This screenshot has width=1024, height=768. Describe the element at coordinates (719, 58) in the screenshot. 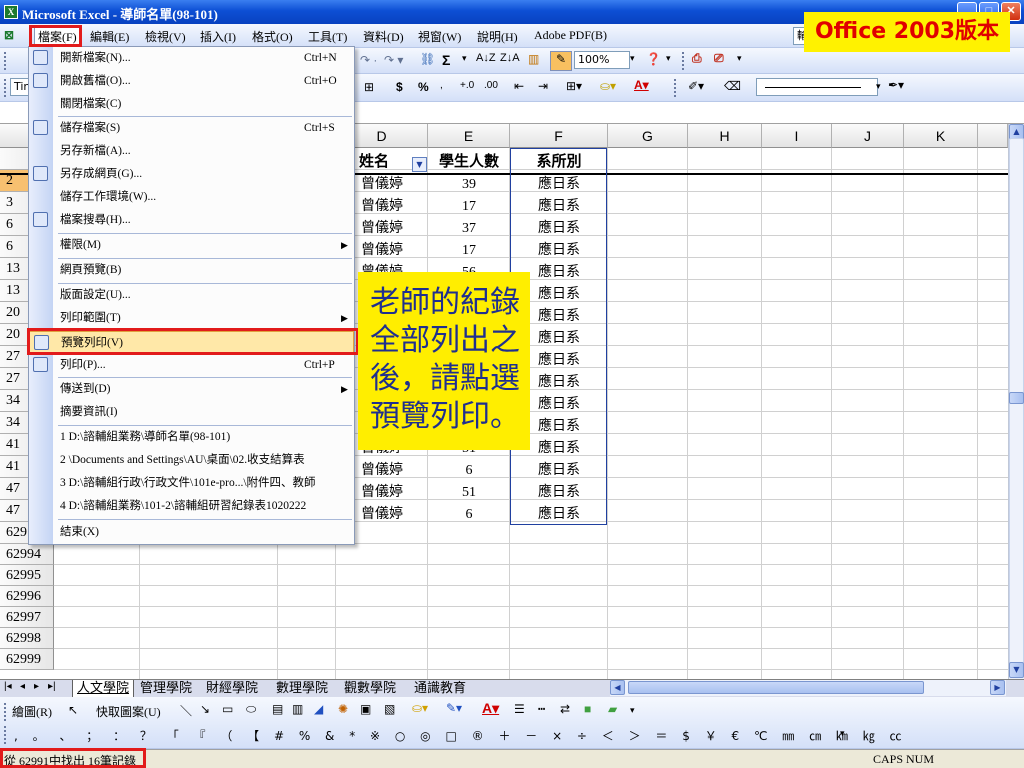

I see `pdf-email-icon: ⎚` at that location.